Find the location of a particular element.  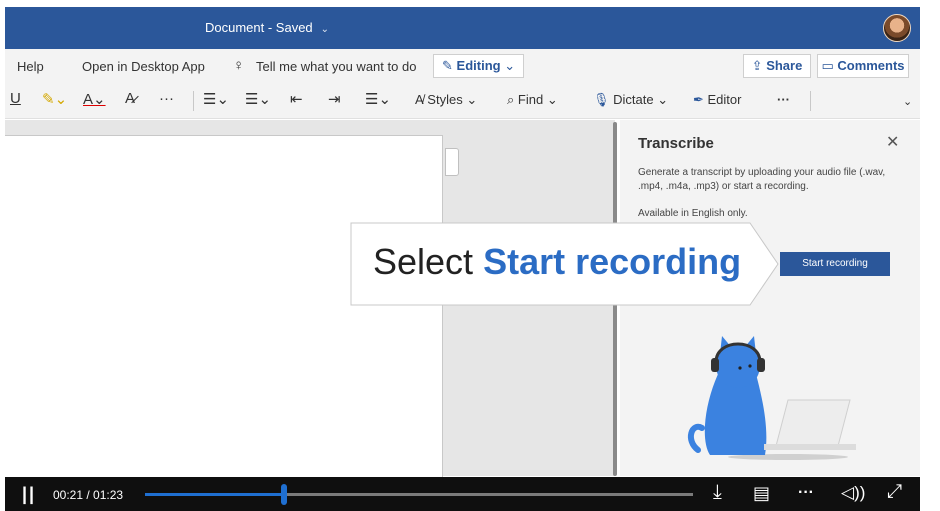

time-display: 00:21 / 01:23 is located at coordinates (88, 495).